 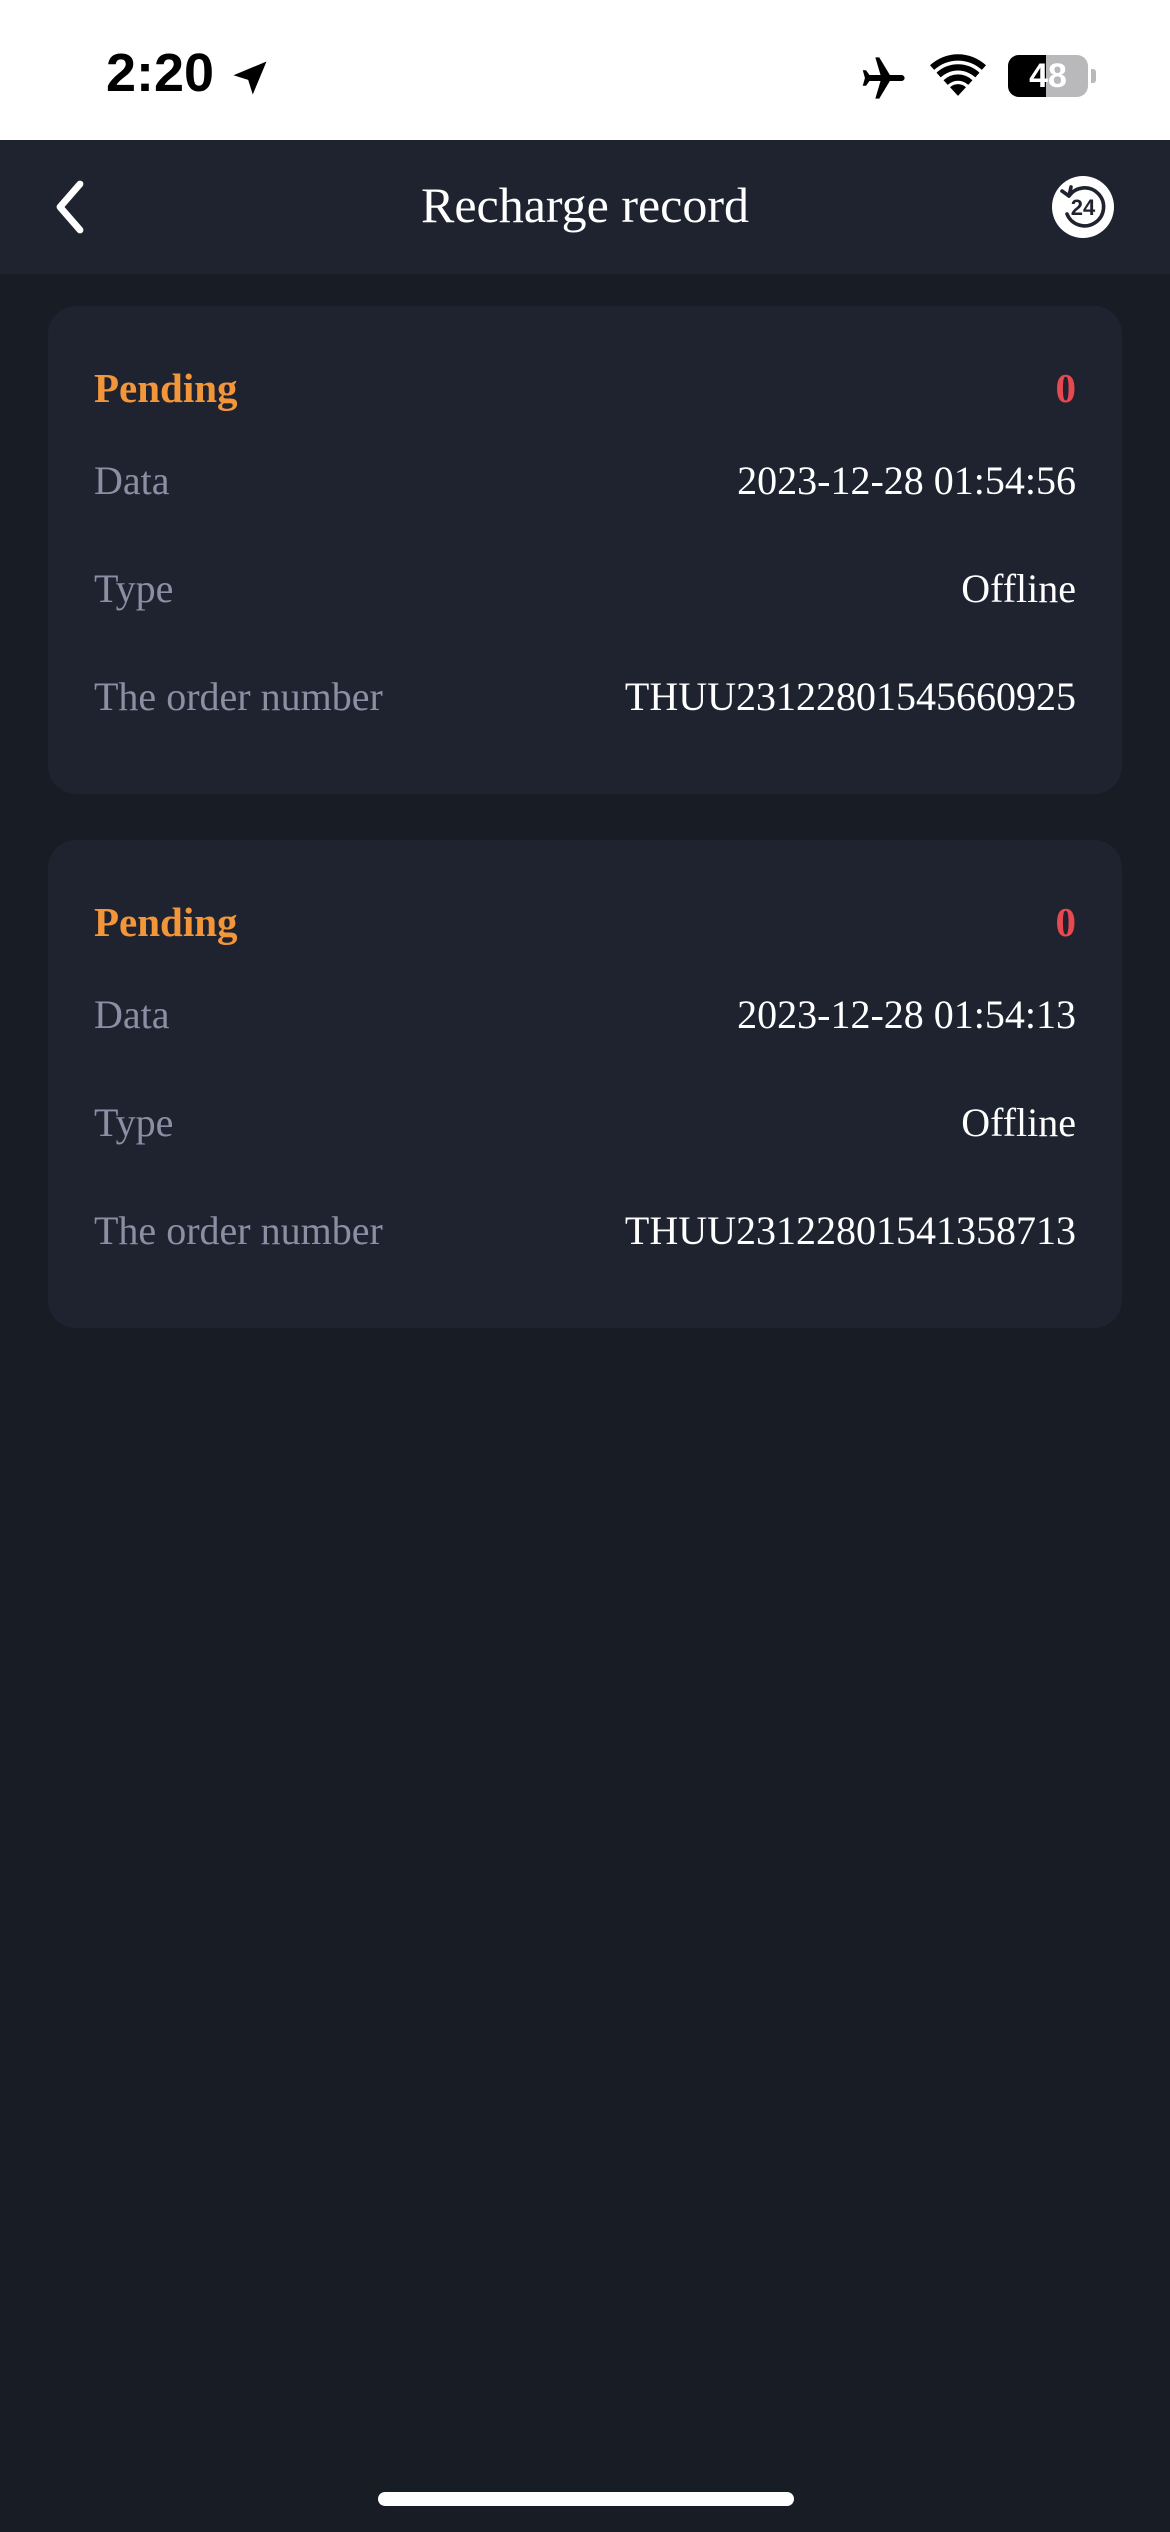 I want to click on page-title: Recharge record, so click(x=585, y=205).